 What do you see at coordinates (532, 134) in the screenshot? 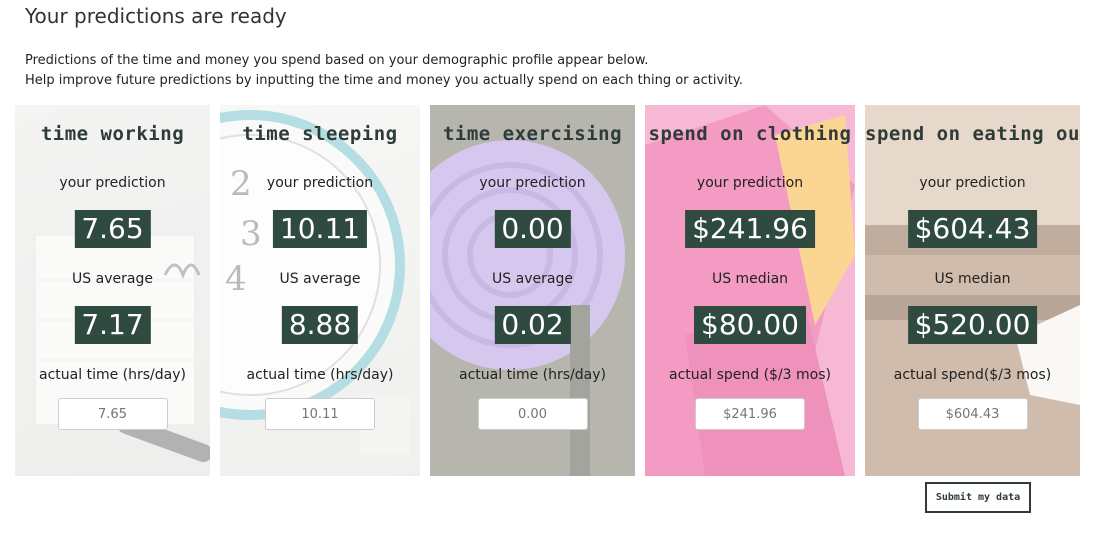
I see `card-title: time exercising` at bounding box center [532, 134].